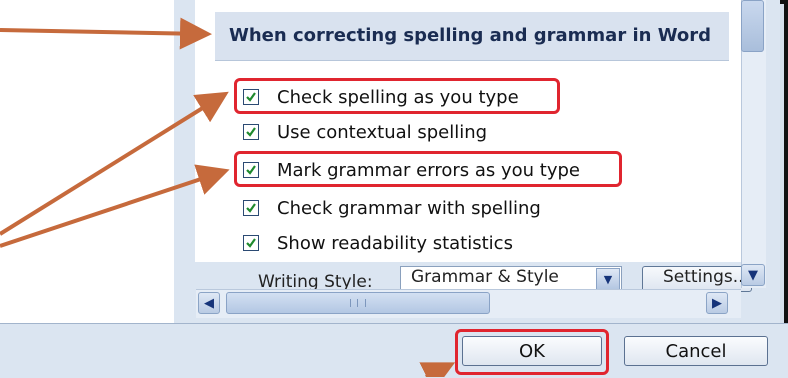 The image size is (788, 378). I want to click on arrow-to-check-spelling, so click(114, 163).